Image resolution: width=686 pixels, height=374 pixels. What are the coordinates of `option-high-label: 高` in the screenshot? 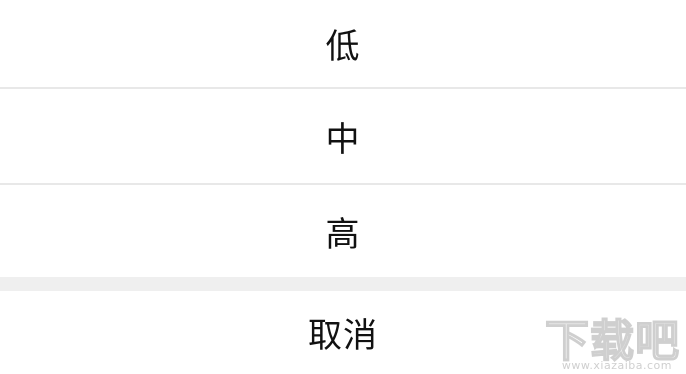 It's located at (343, 234).